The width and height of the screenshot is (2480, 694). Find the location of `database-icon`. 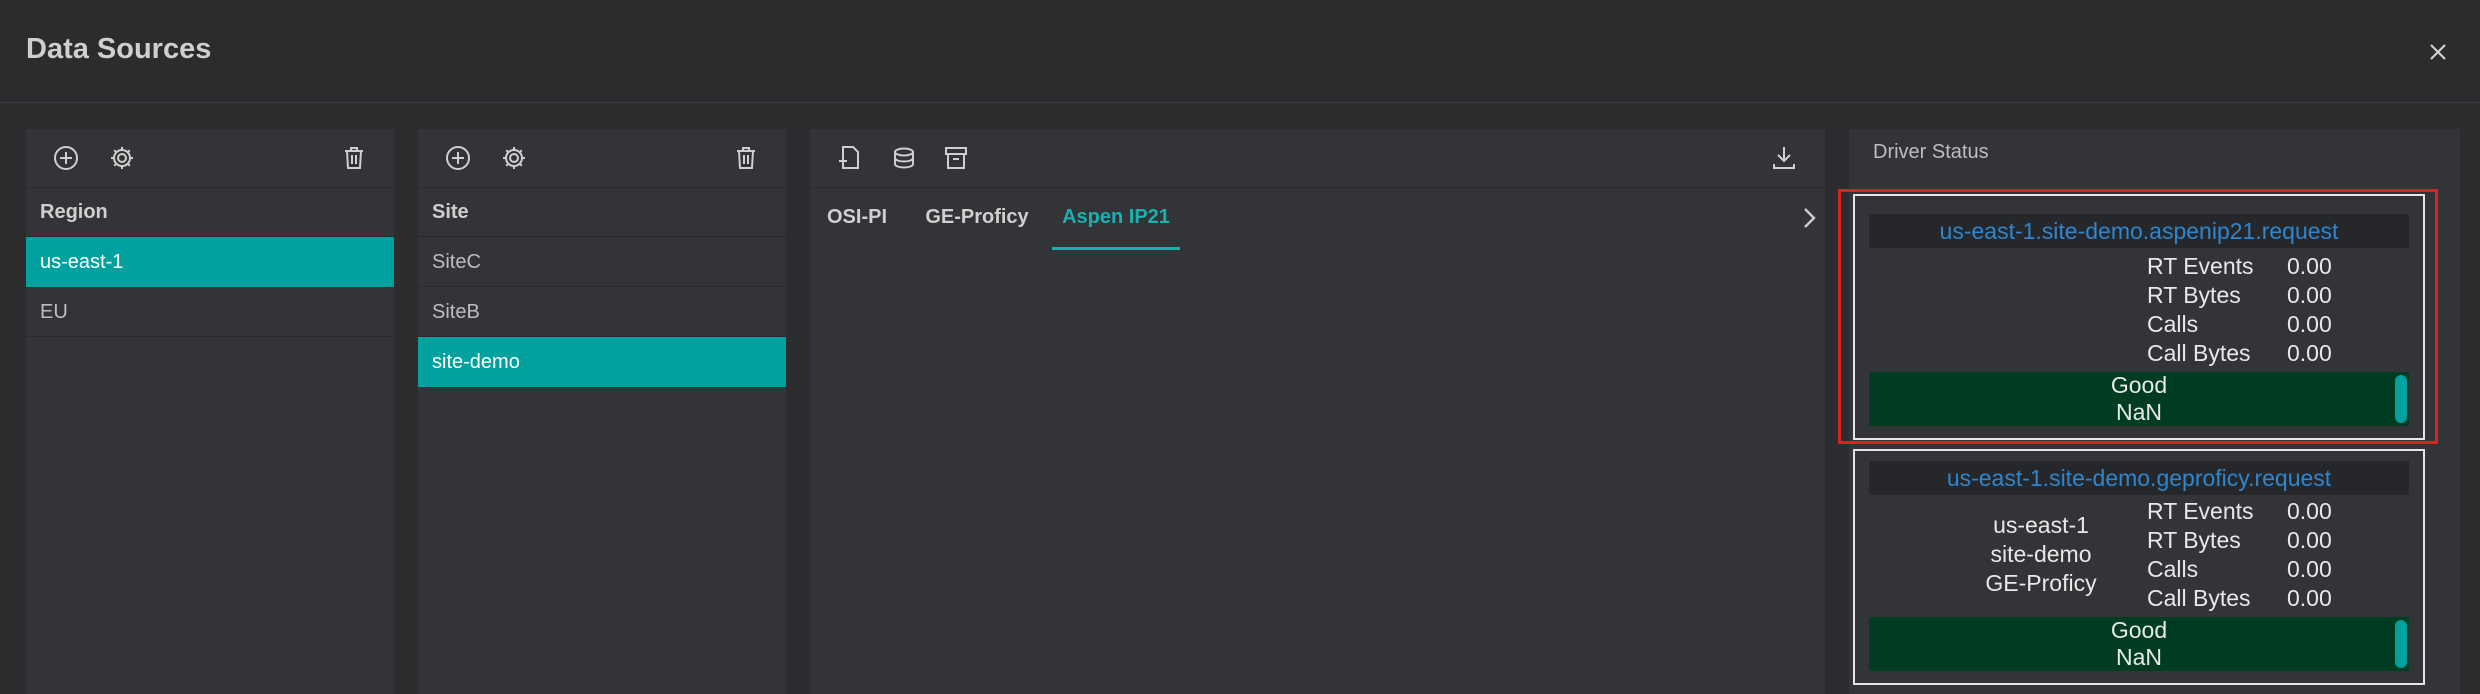

database-icon is located at coordinates (904, 158).